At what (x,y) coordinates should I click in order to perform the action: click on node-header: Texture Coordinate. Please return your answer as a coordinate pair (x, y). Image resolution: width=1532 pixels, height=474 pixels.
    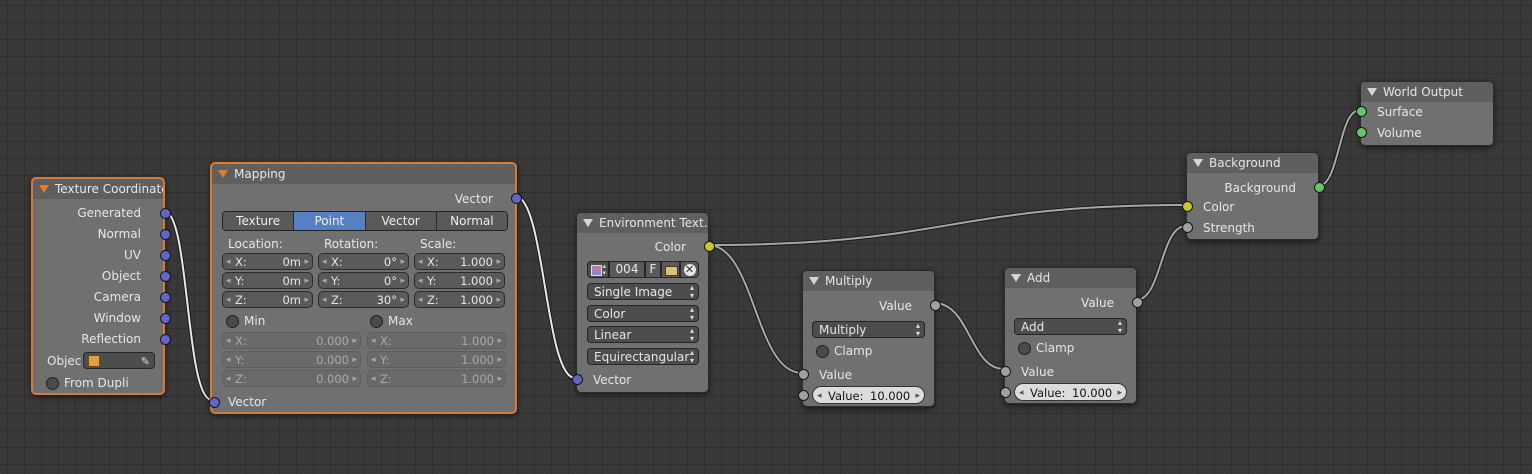
    Looking at the image, I should click on (98, 189).